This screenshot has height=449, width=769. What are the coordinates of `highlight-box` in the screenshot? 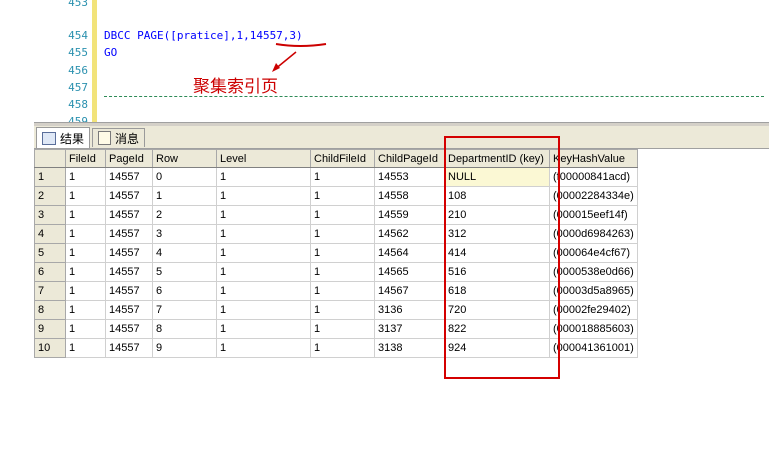 It's located at (502, 257).